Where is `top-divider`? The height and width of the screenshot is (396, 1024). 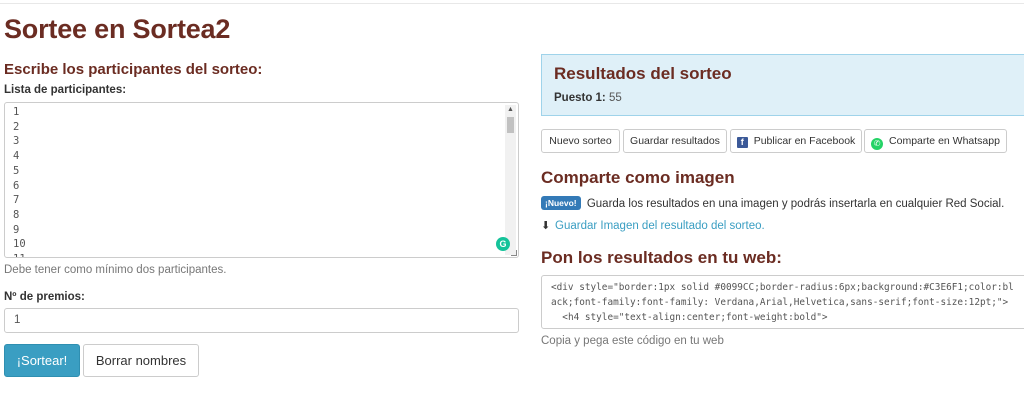
top-divider is located at coordinates (512, 3).